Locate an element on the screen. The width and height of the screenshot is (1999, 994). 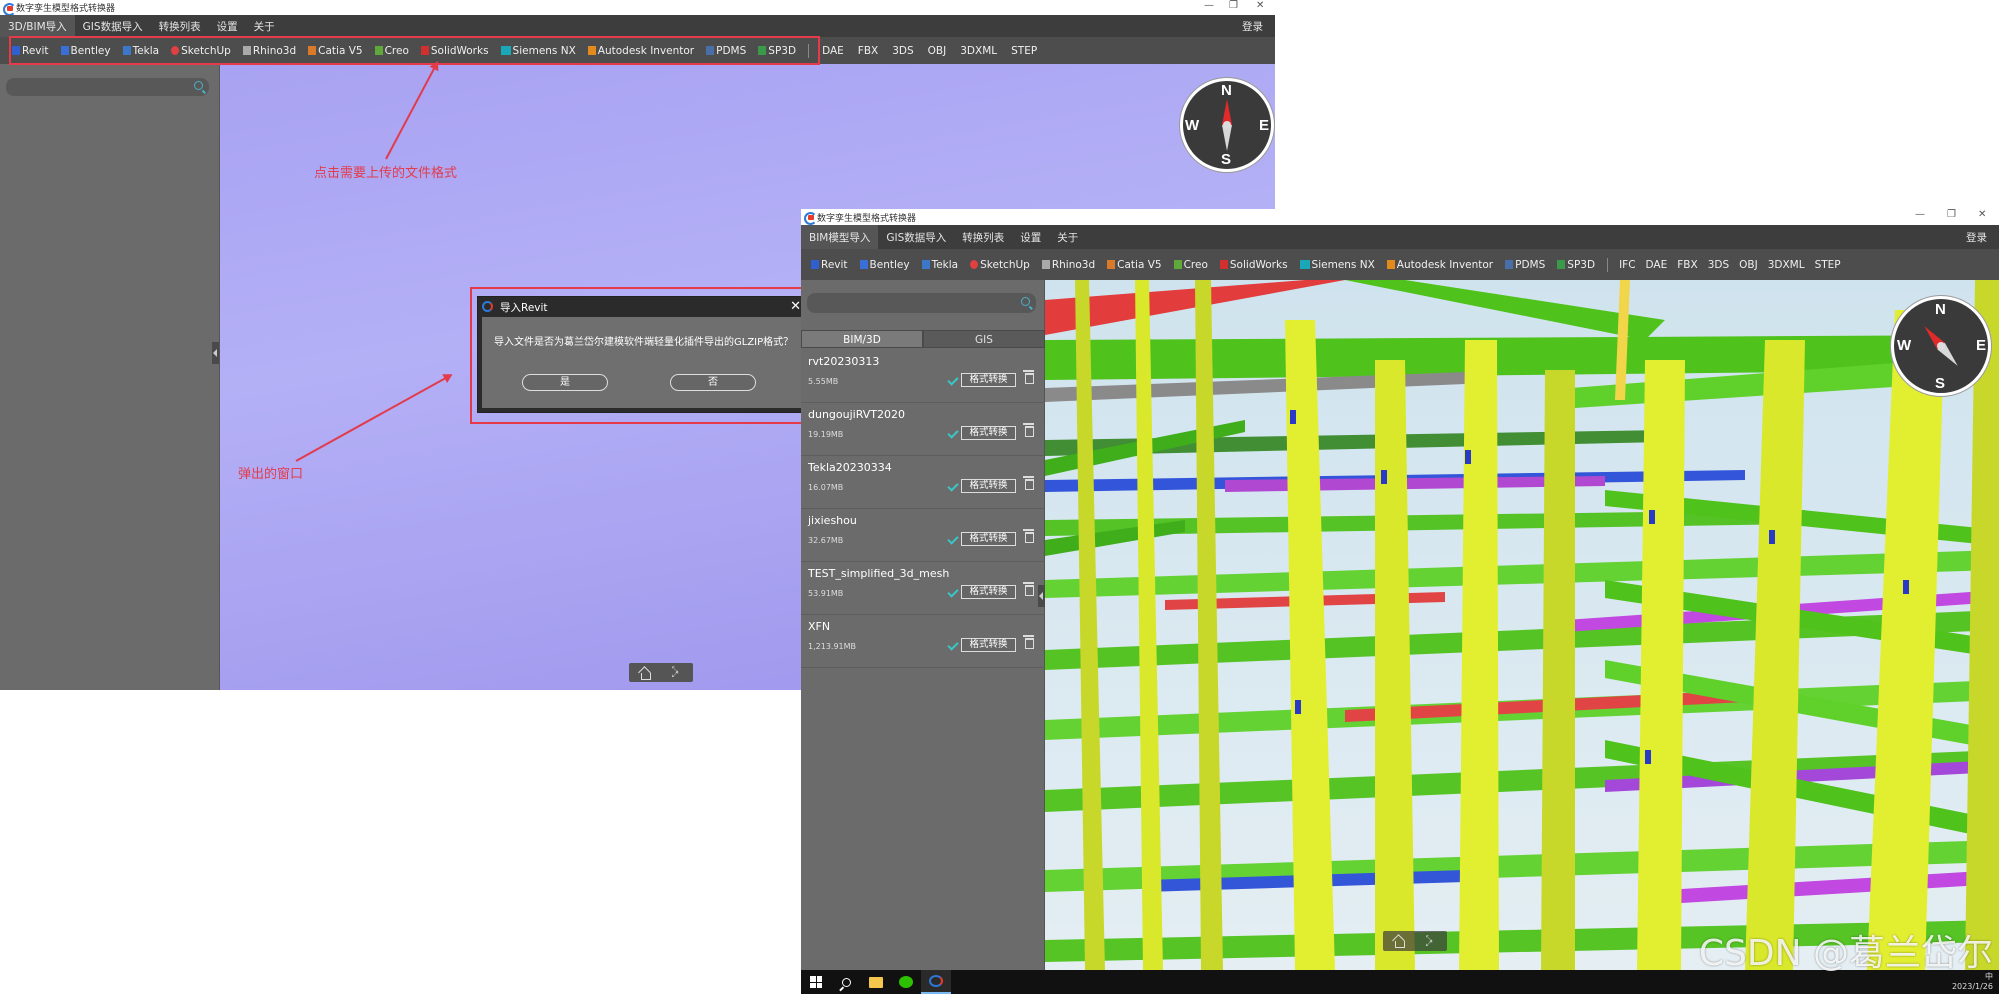
format-creo: Creo is located at coordinates (1191, 265).